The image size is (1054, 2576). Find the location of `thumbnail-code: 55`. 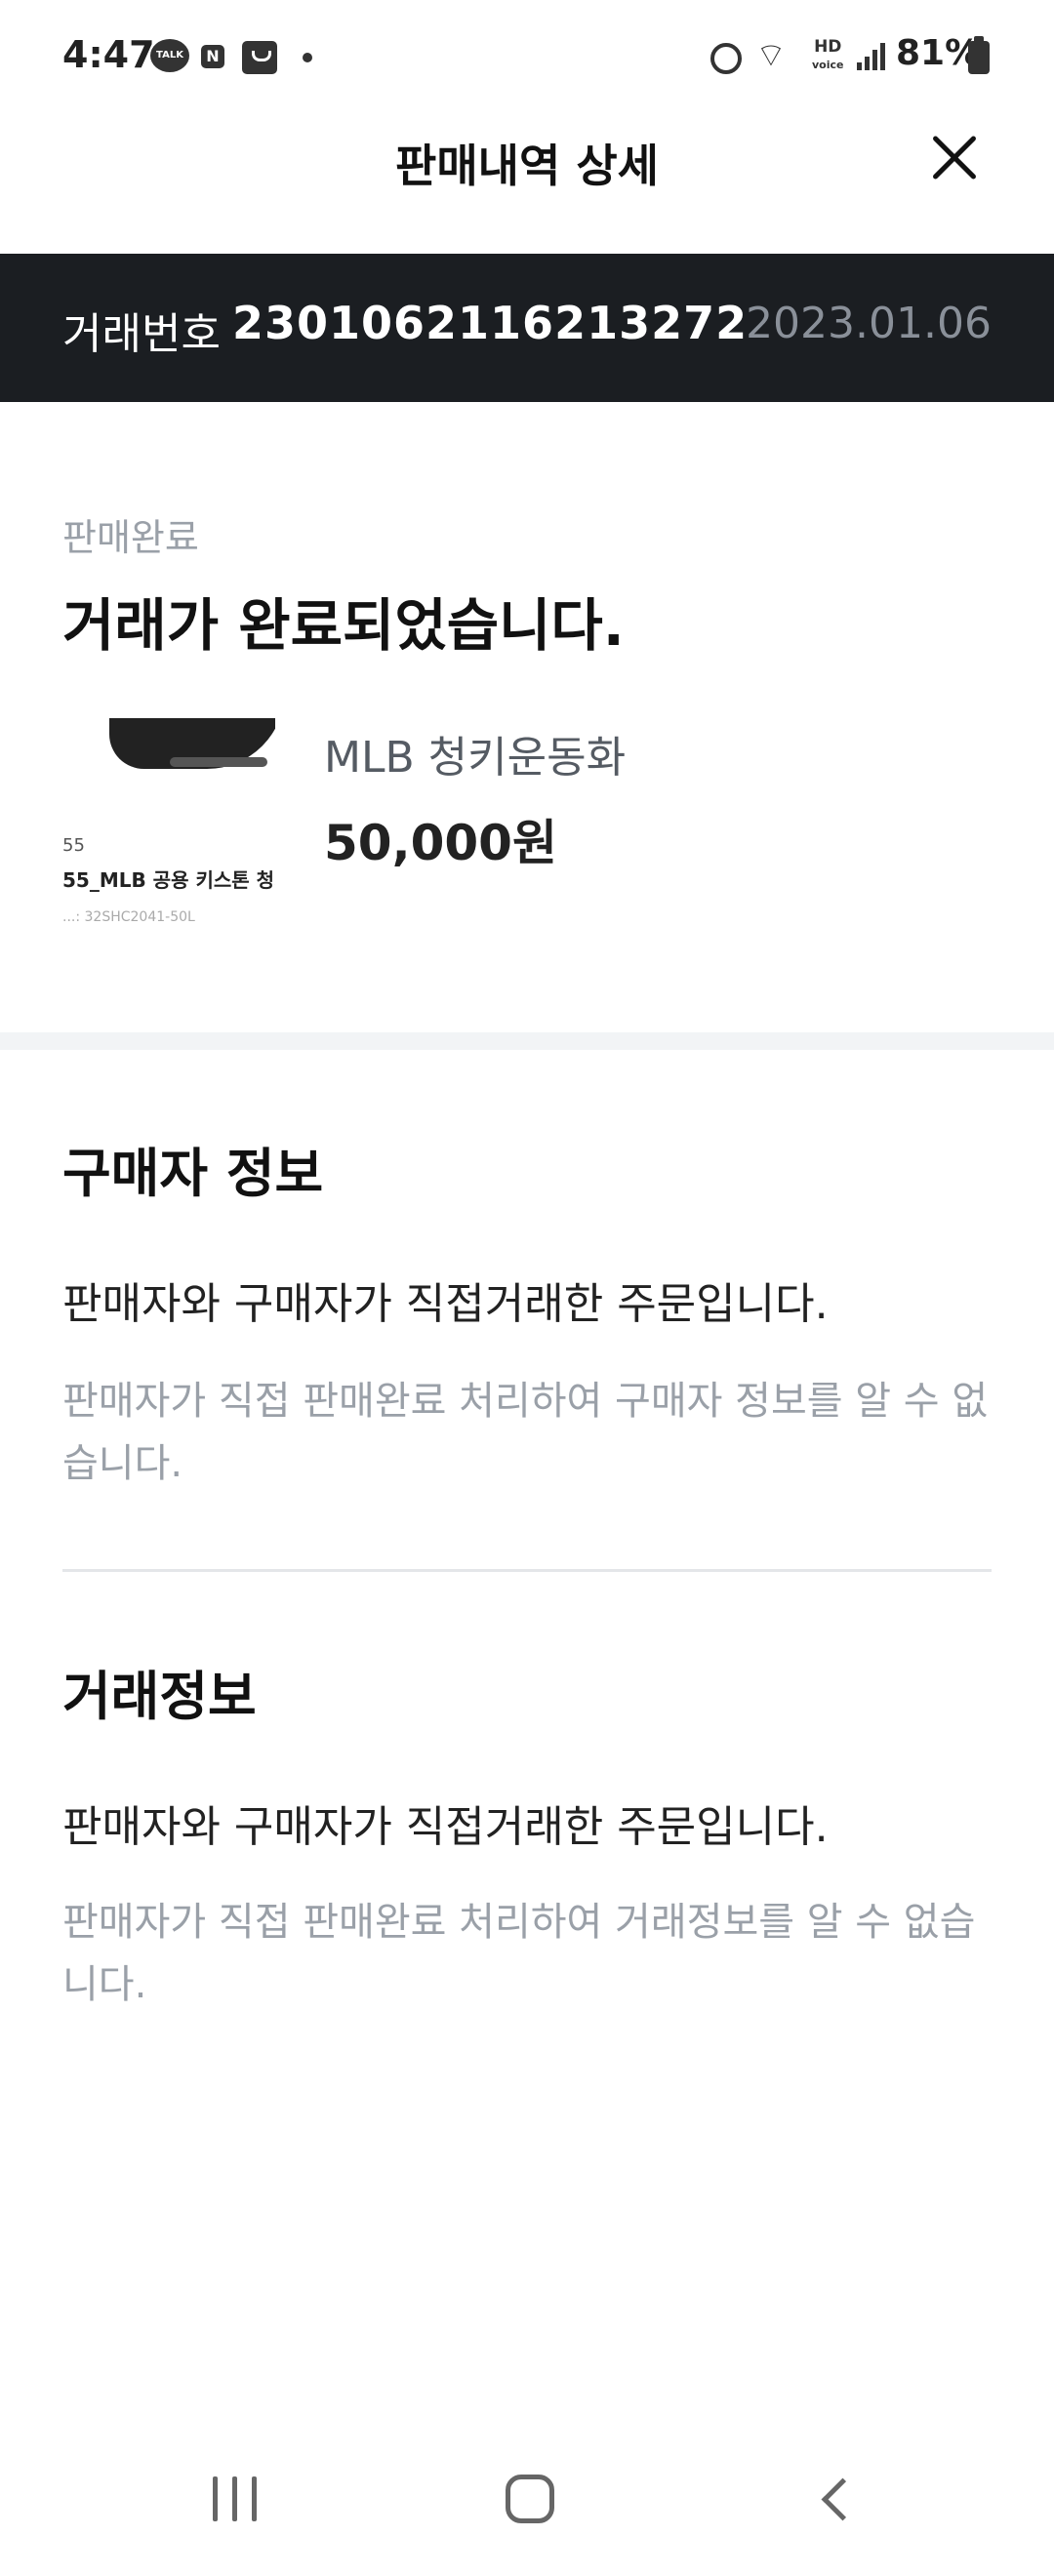

thumbnail-code: 55 is located at coordinates (73, 845).